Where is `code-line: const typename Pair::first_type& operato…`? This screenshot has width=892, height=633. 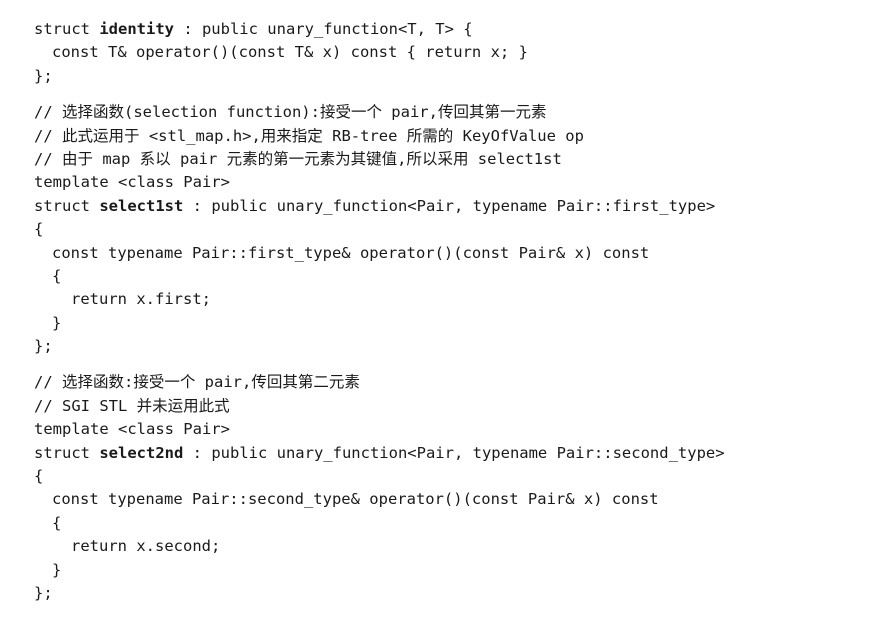
code-line: const typename Pair::first_type& operato… is located at coordinates (351, 252).